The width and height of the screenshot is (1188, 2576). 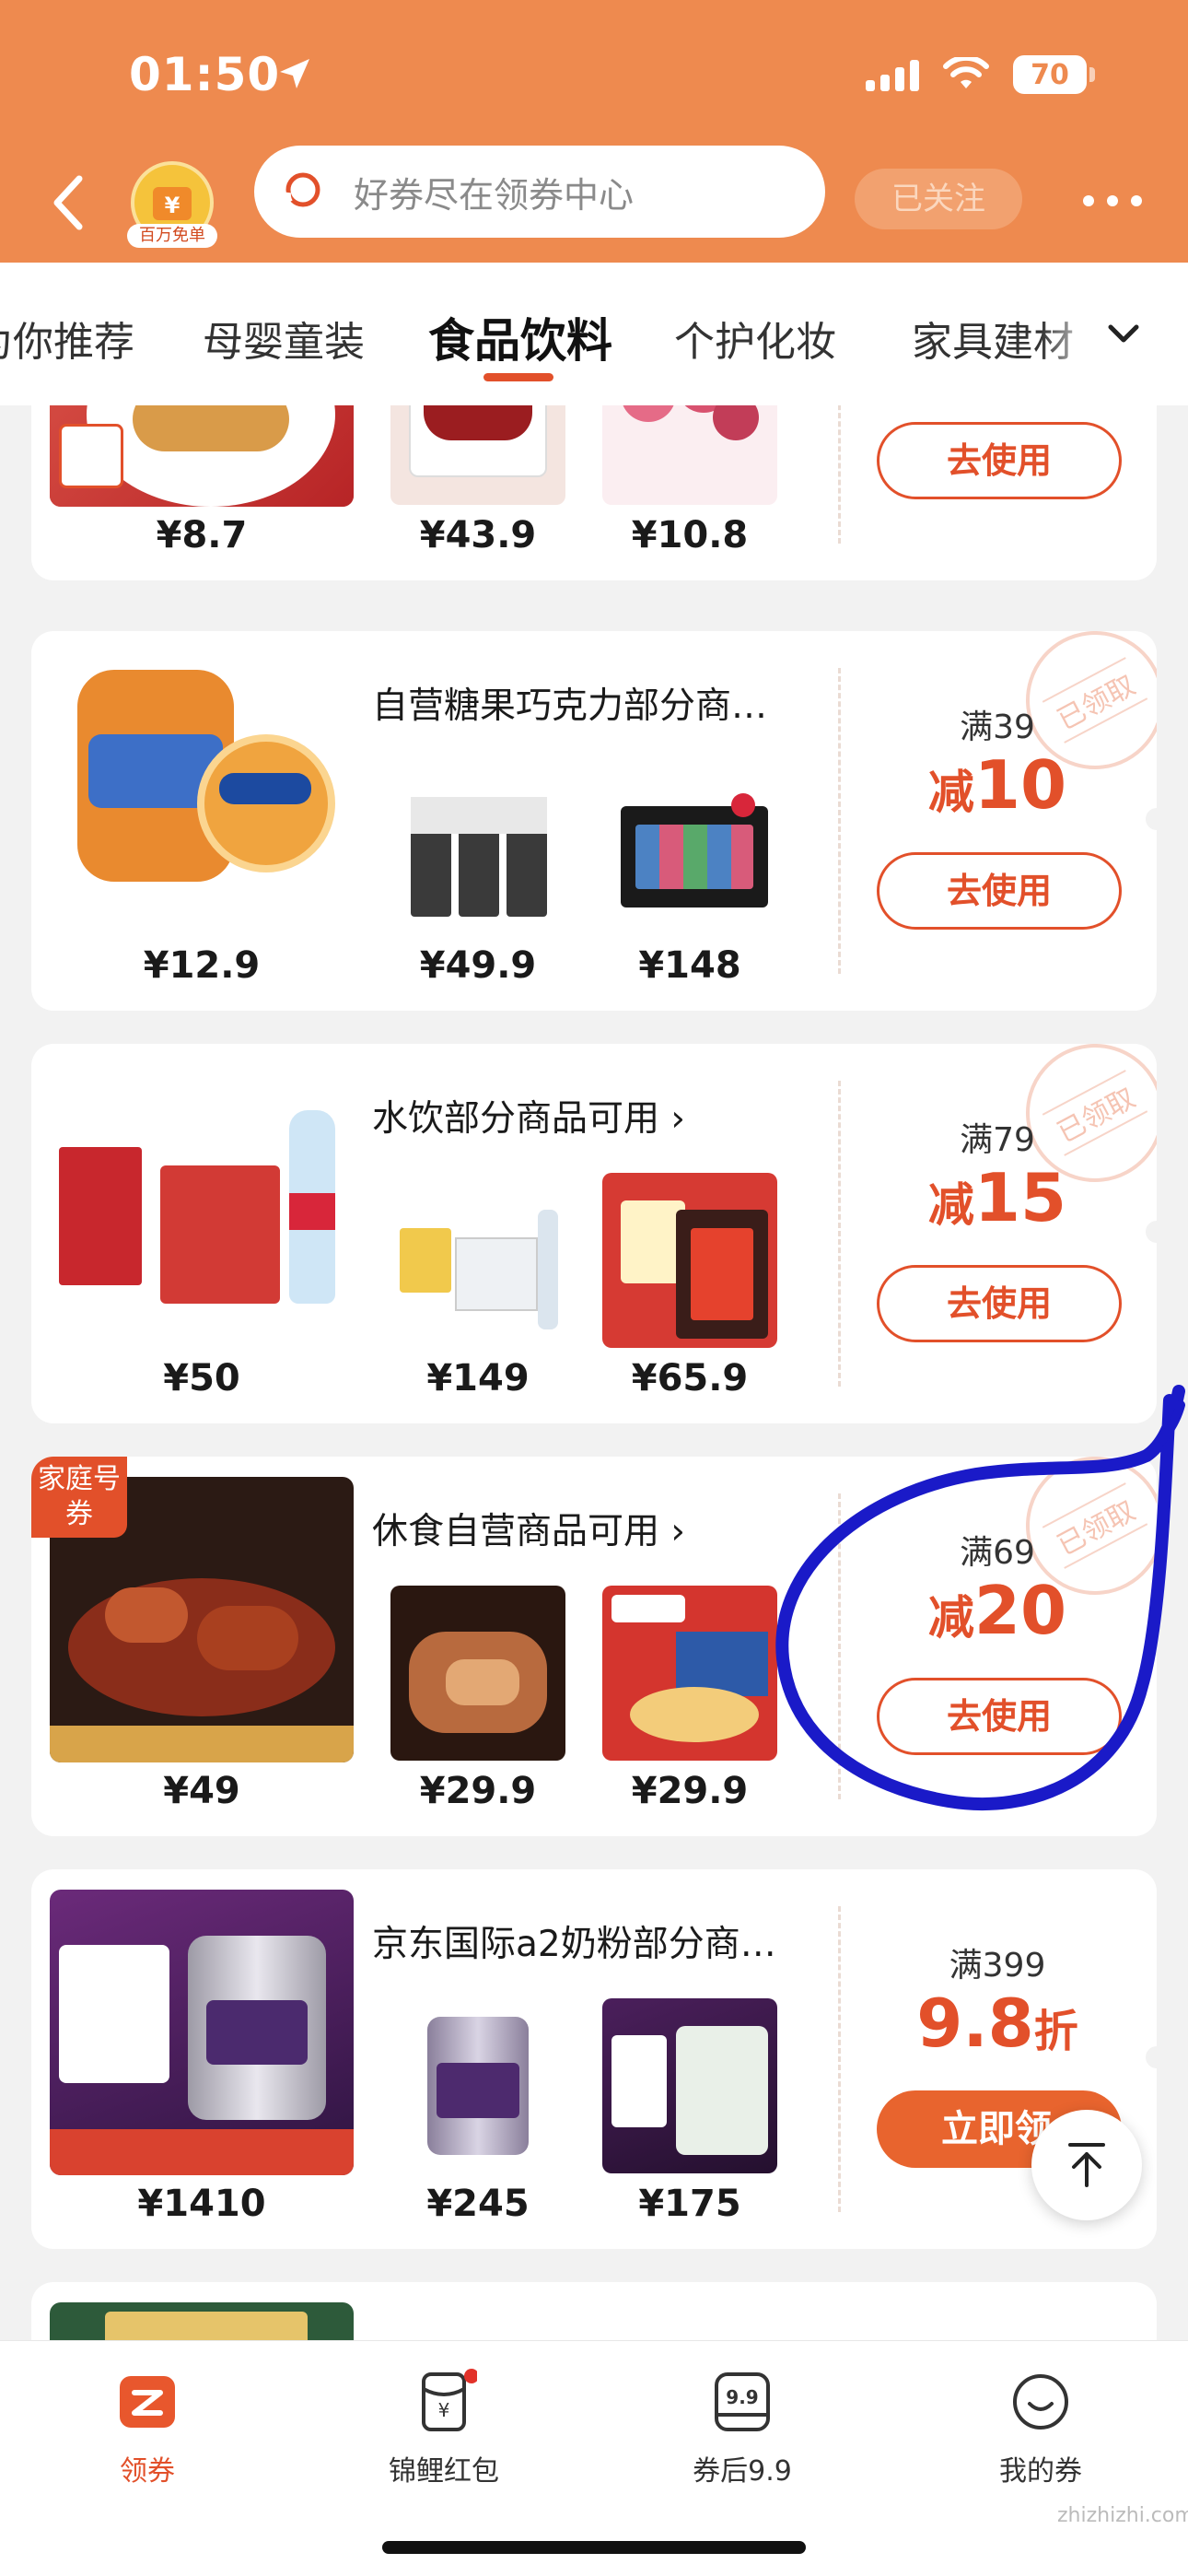 What do you see at coordinates (147, 2471) in the screenshot?
I see `nav-label: 领券` at bounding box center [147, 2471].